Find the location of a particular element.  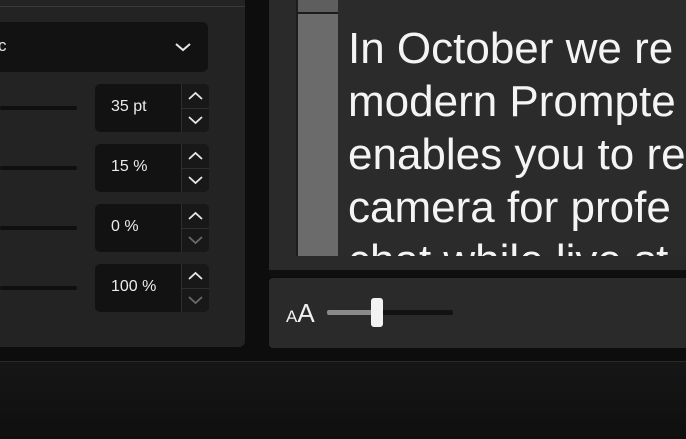

line-spacing-slider is located at coordinates (38, 168).